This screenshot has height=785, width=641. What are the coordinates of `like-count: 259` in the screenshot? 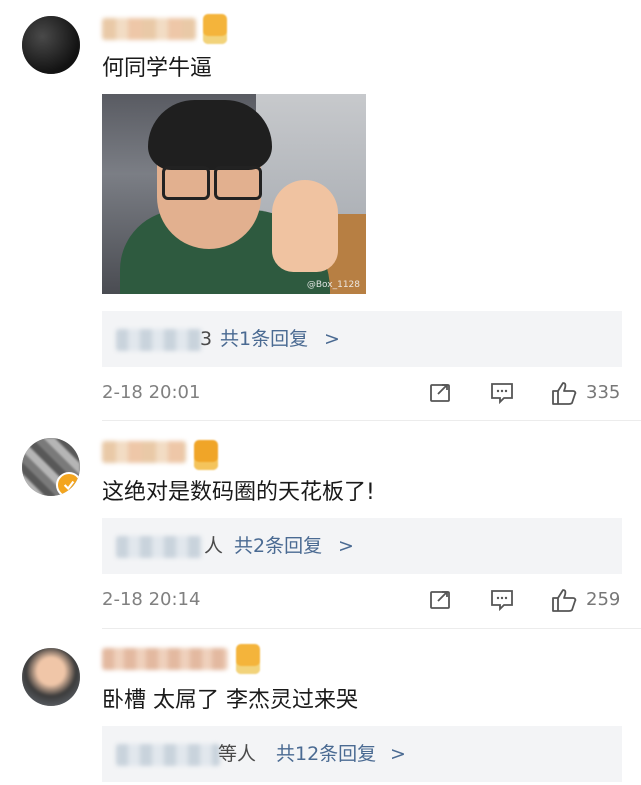 It's located at (603, 599).